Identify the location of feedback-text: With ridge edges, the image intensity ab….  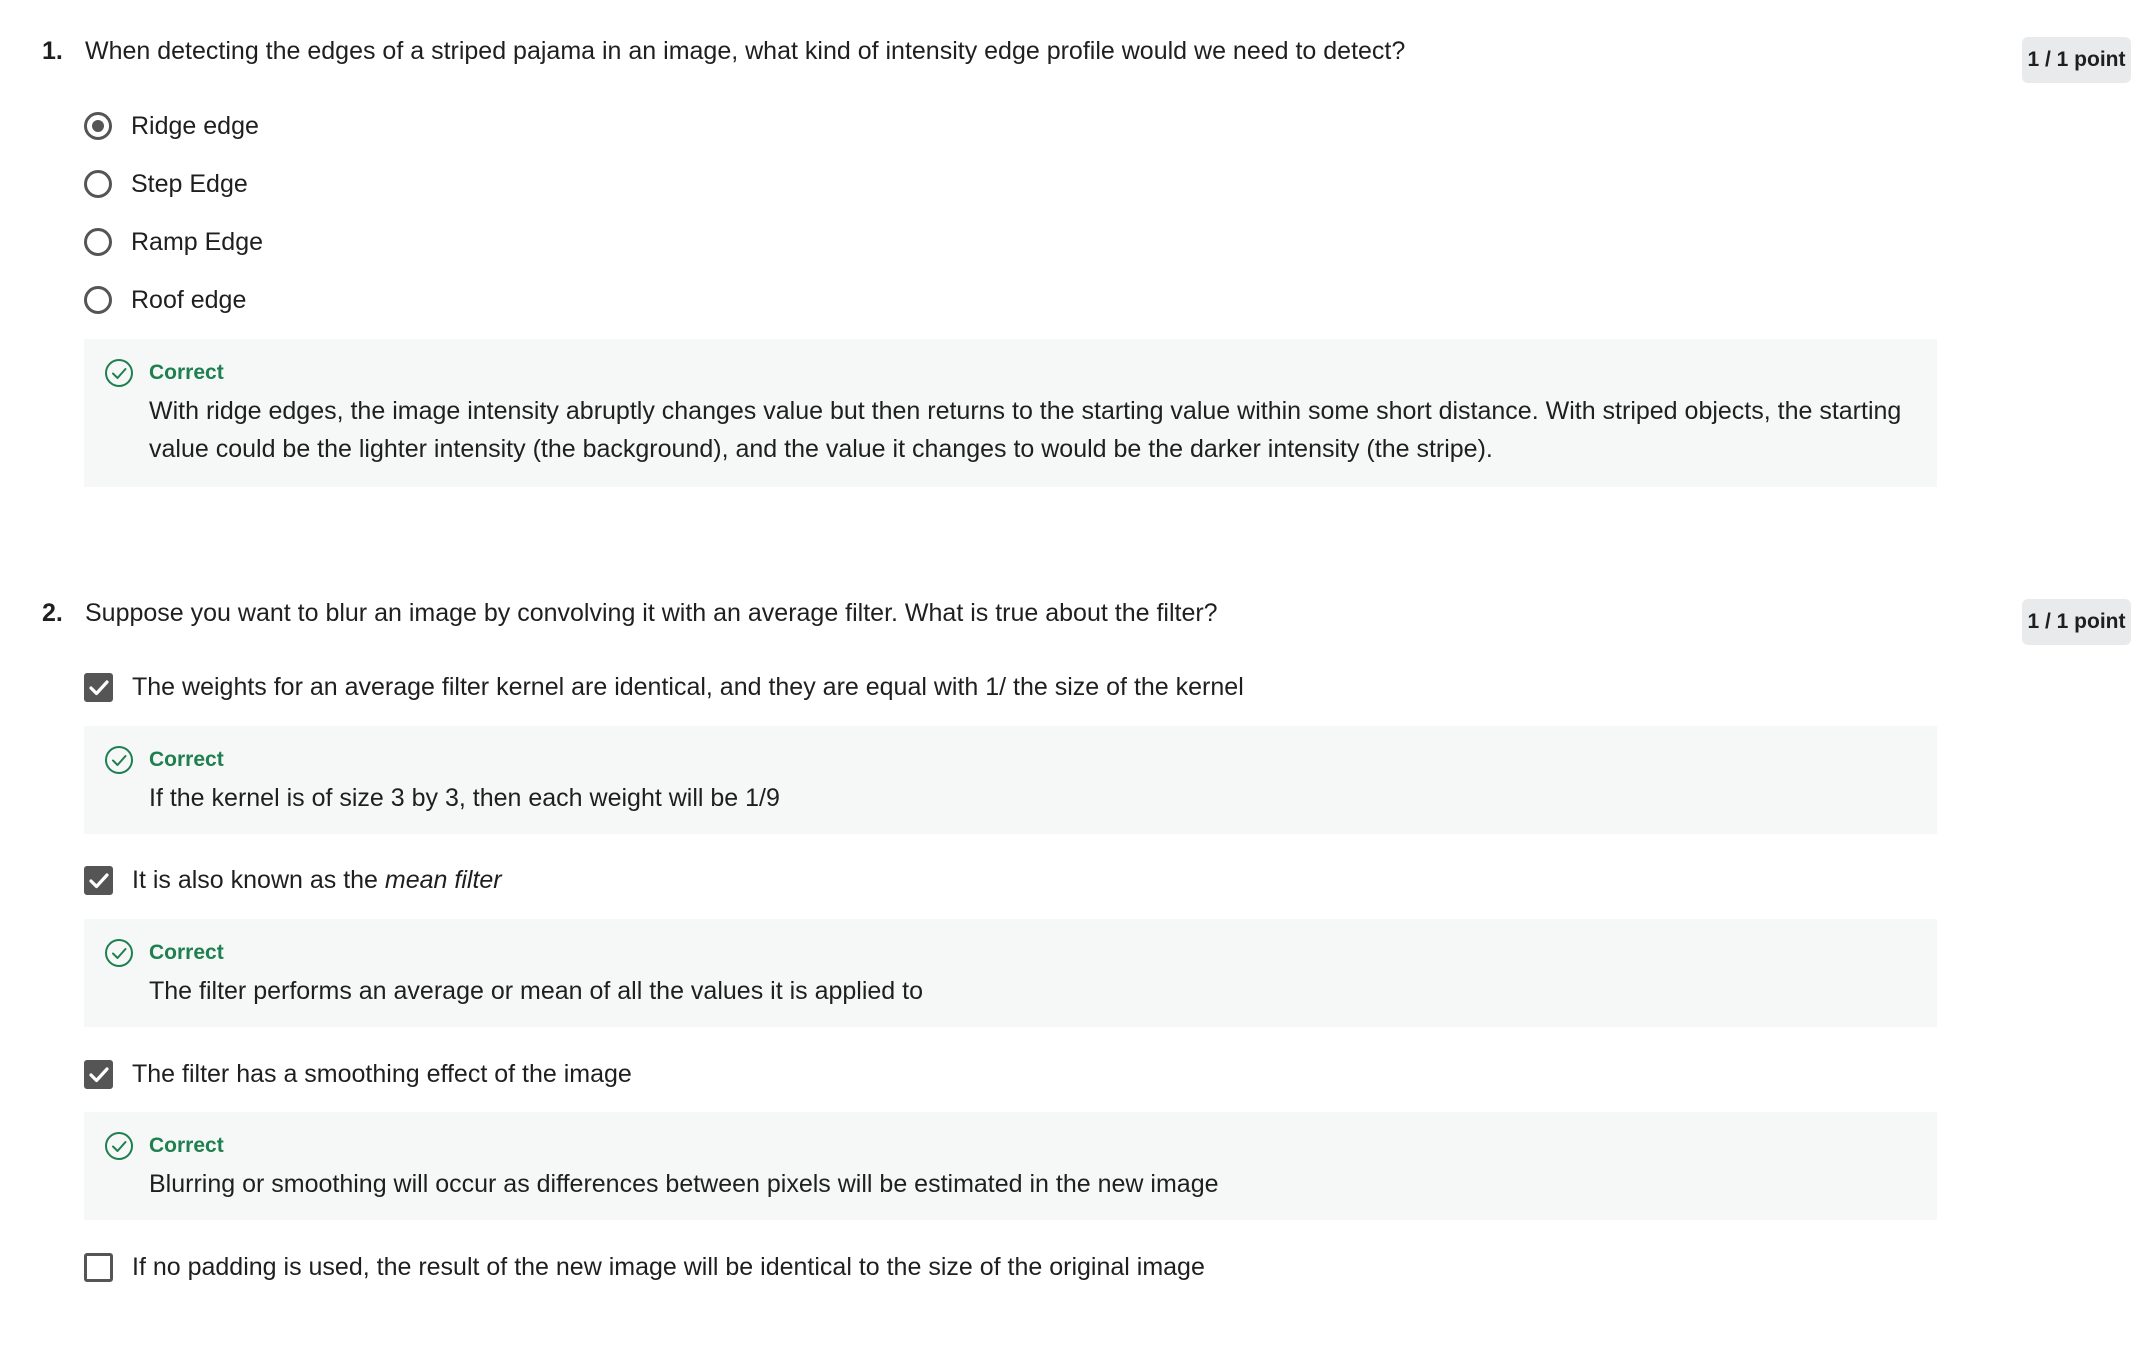
(1025, 430).